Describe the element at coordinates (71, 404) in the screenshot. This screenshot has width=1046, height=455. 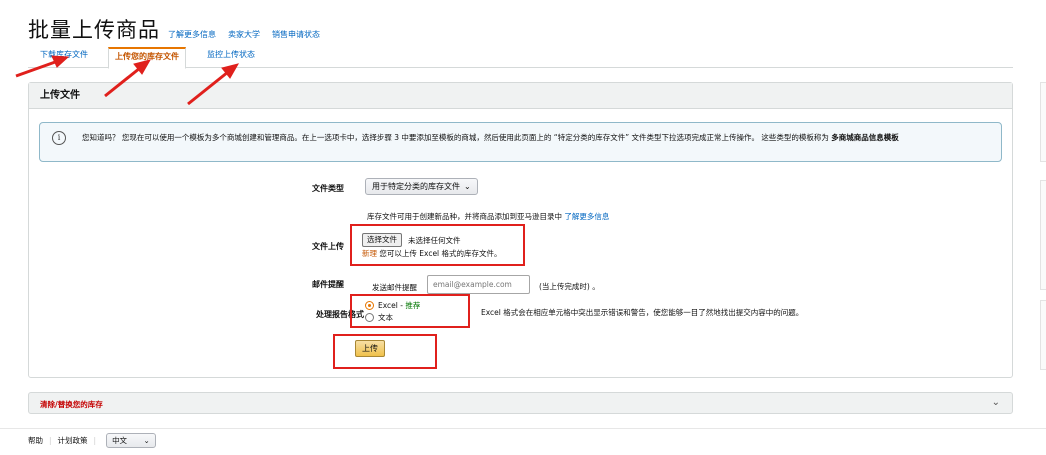
I see `collapse-title: 清除/替换您的库存` at that location.